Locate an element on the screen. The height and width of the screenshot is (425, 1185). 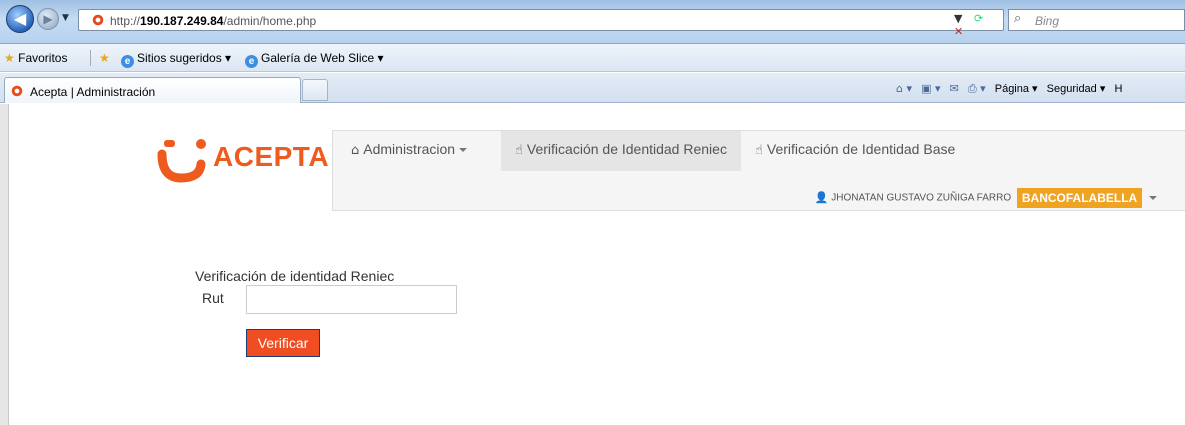
more-menu: H is located at coordinates (1118, 89).